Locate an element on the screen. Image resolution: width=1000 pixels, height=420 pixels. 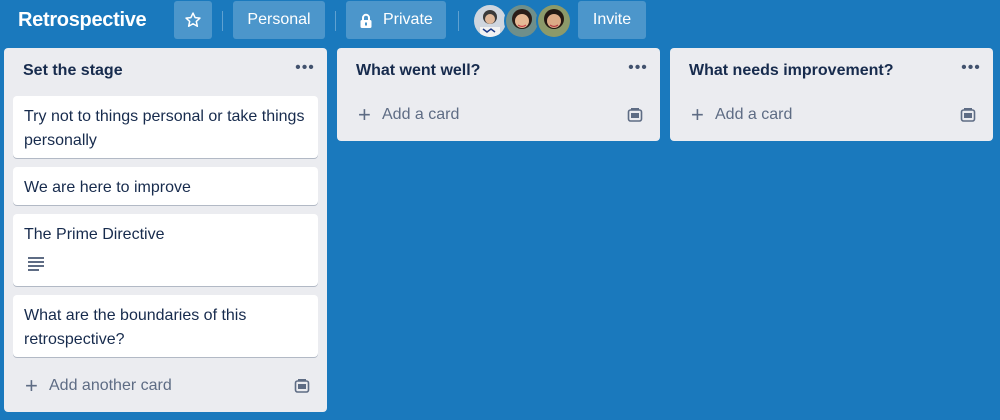
personal-label: Personal is located at coordinates (279, 19).